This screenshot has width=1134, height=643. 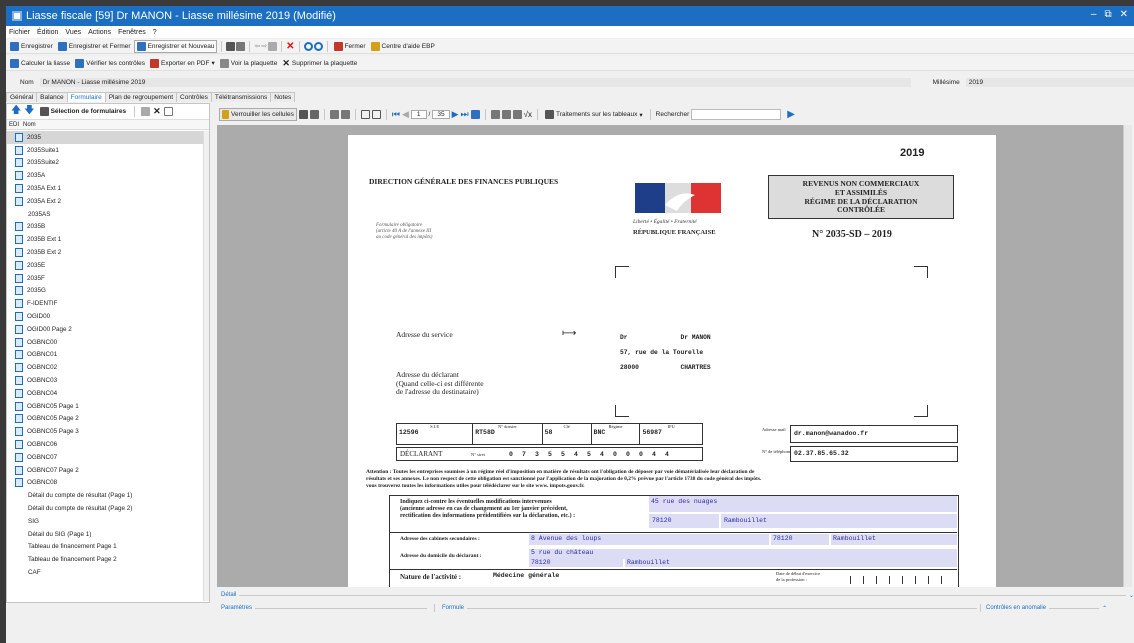 I want to click on modif-zip-field: 78120, so click(x=684, y=521).